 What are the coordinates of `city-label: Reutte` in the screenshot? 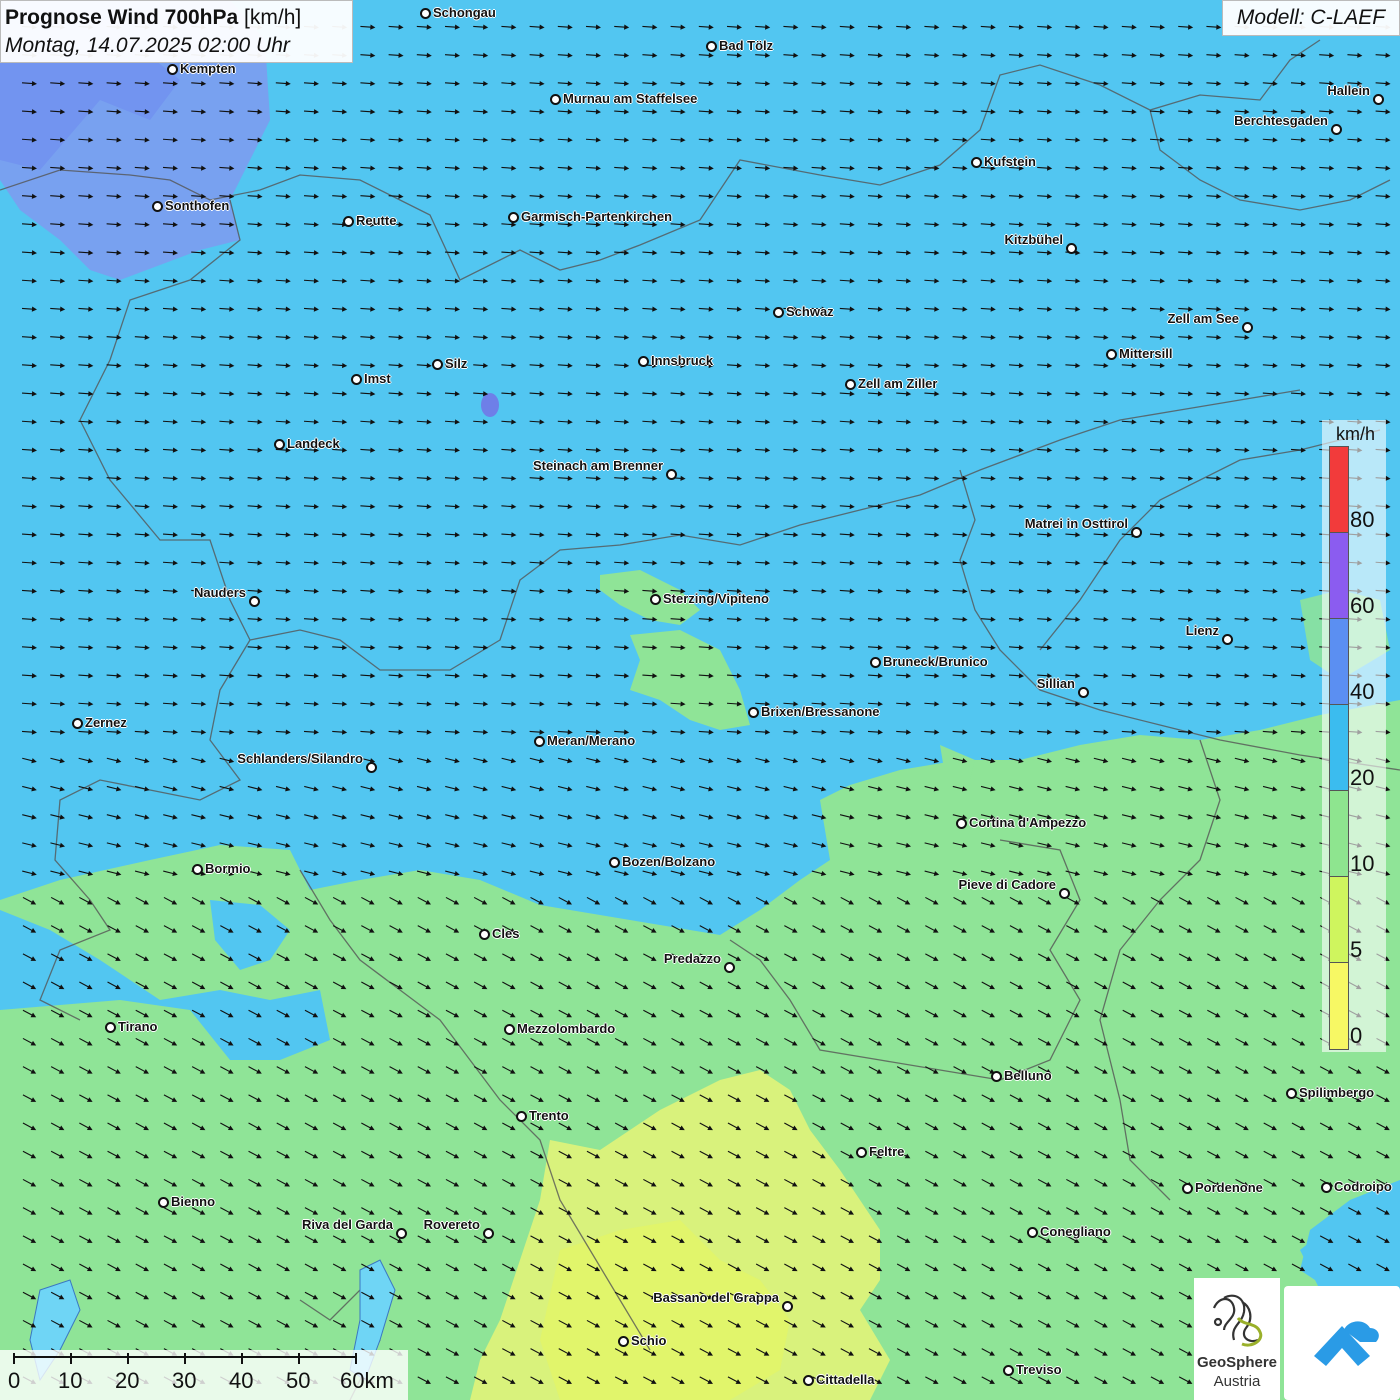 It's located at (376, 220).